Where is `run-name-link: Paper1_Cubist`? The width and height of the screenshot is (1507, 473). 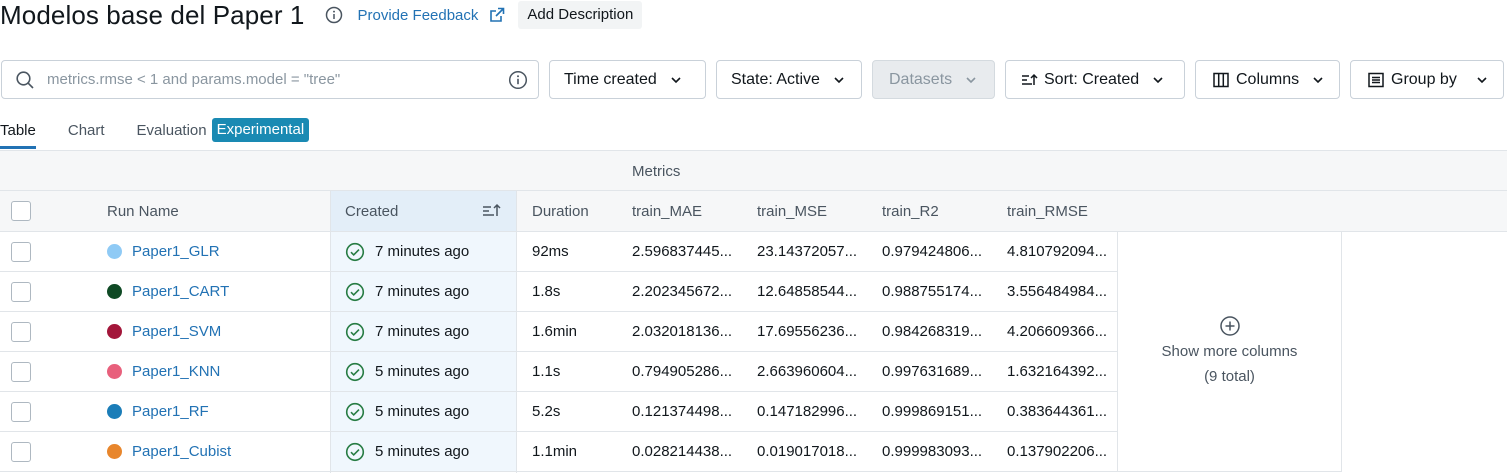
run-name-link: Paper1_Cubist is located at coordinates (181, 451).